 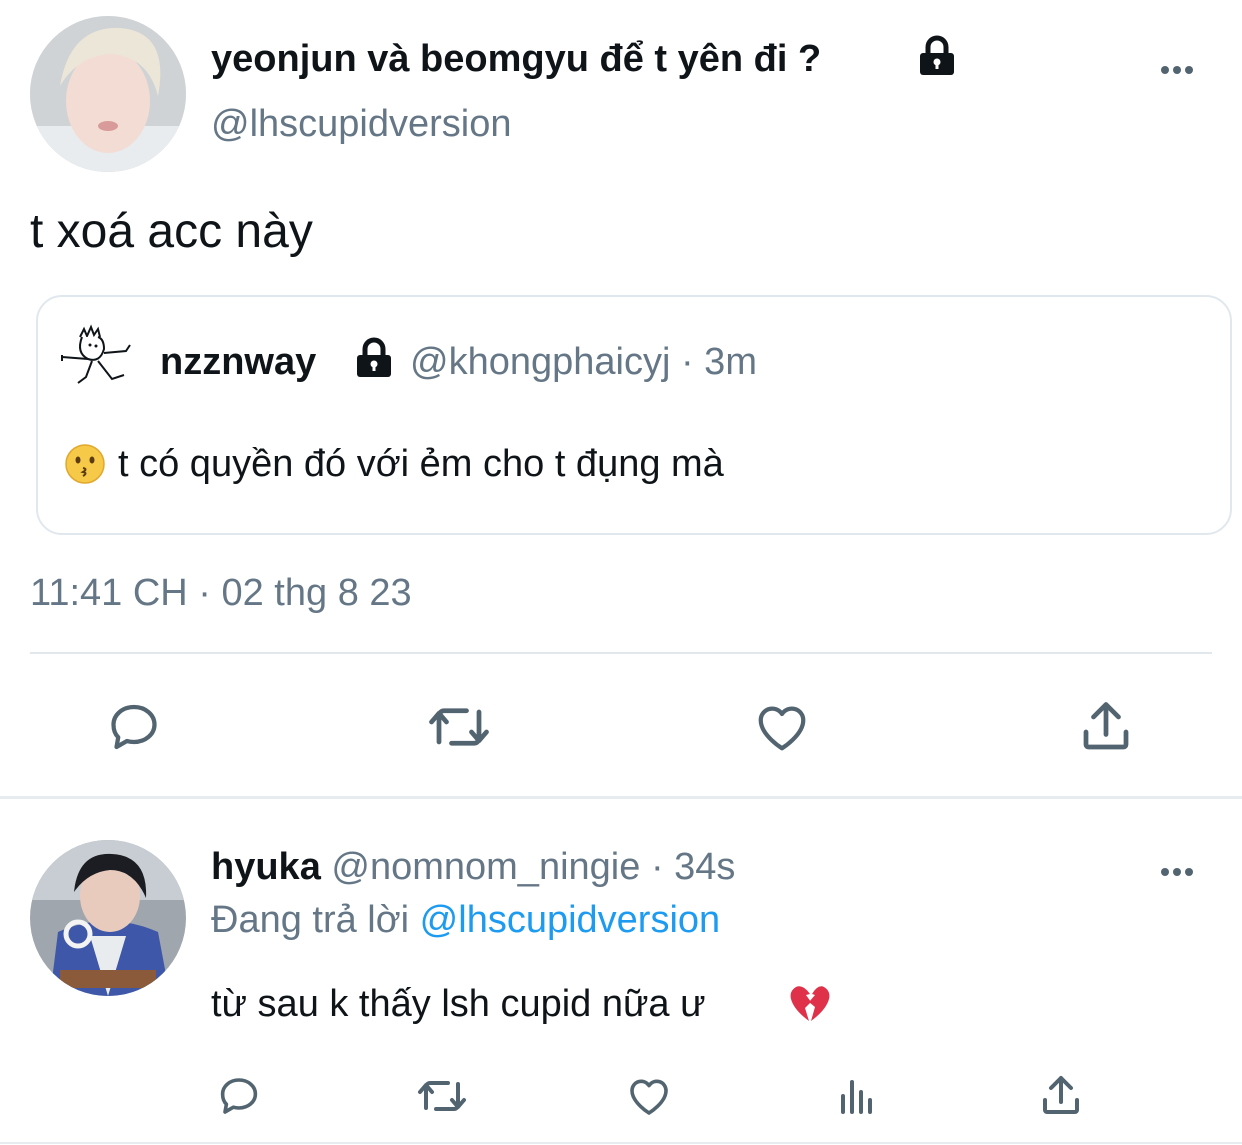 I want to click on reply-reply-button, so click(x=239, y=1096).